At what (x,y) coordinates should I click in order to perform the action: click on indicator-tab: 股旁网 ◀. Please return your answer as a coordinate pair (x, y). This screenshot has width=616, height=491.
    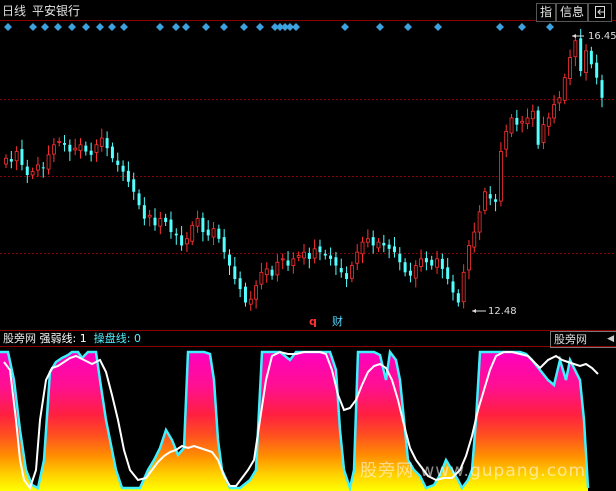
    Looking at the image, I should click on (583, 339).